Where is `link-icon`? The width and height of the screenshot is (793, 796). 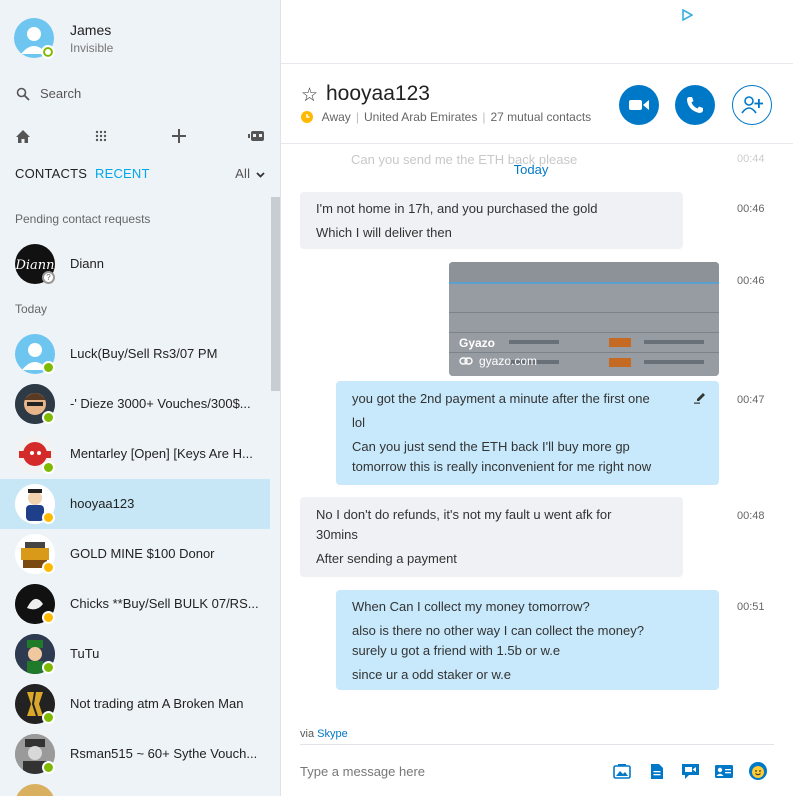 link-icon is located at coordinates (466, 361).